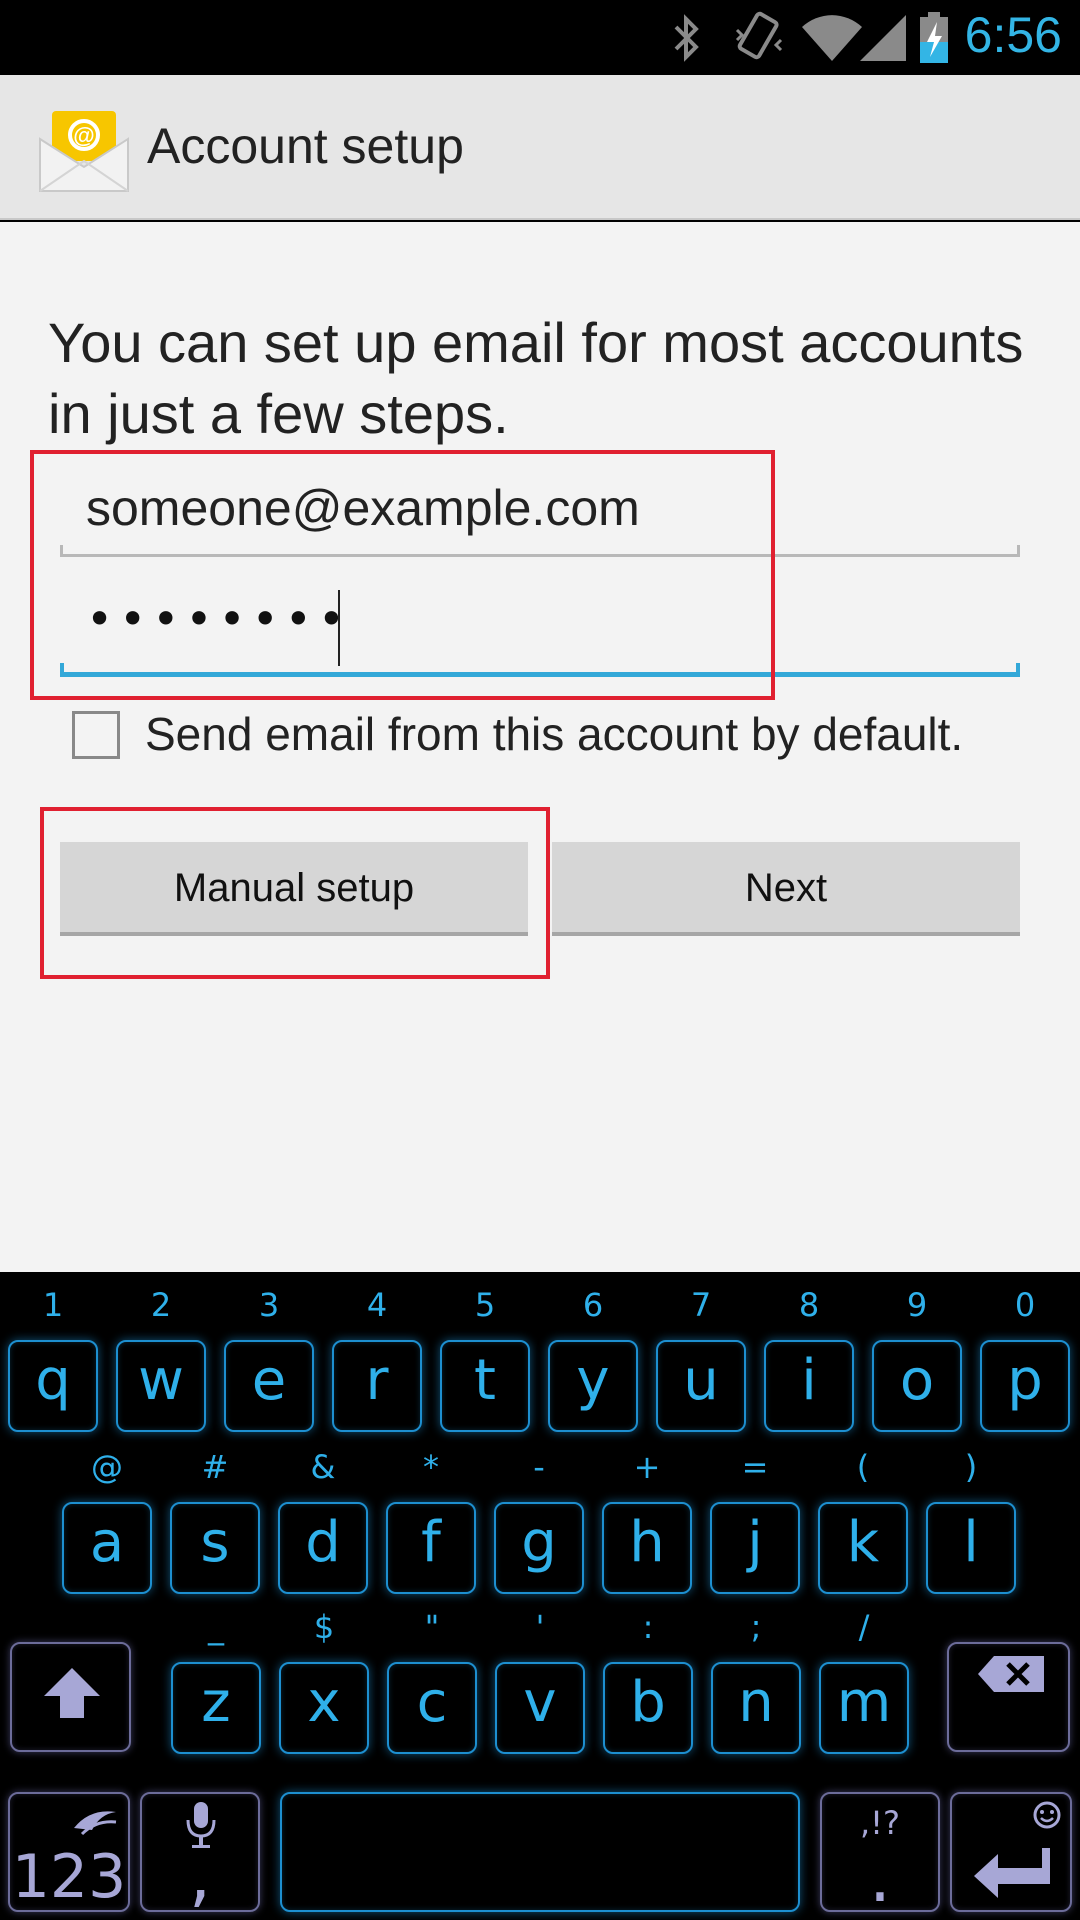 The width and height of the screenshot is (1080, 1920). I want to click on period-key: ,!? ., so click(880, 1855).